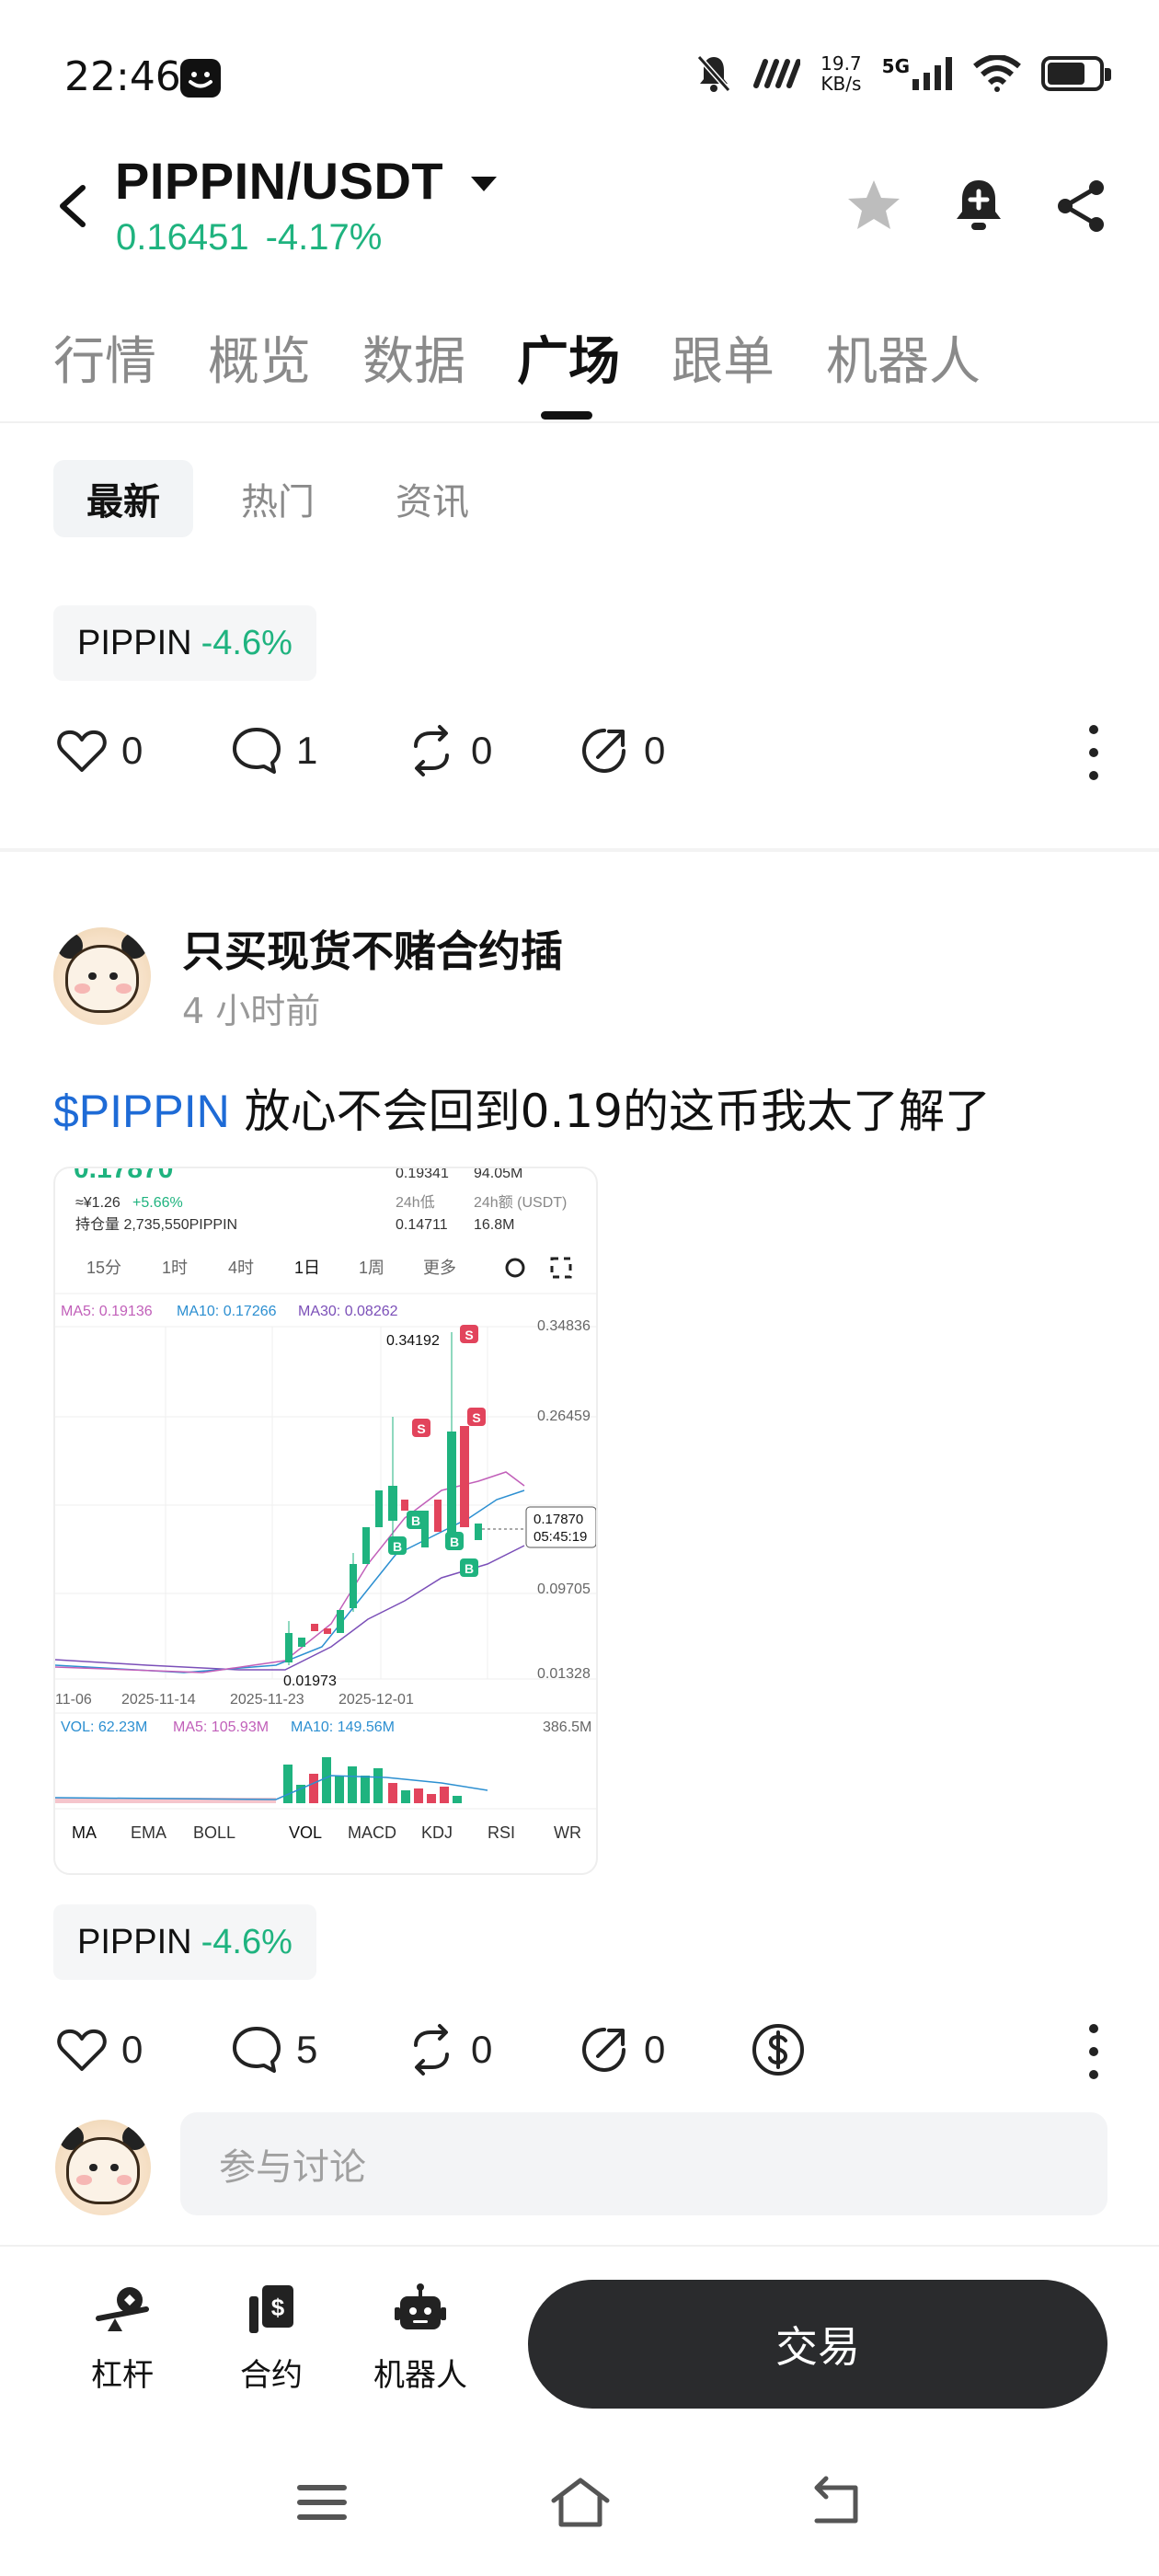  Describe the element at coordinates (134, 642) in the screenshot. I see `chip-symbol: PIPPIN` at that location.